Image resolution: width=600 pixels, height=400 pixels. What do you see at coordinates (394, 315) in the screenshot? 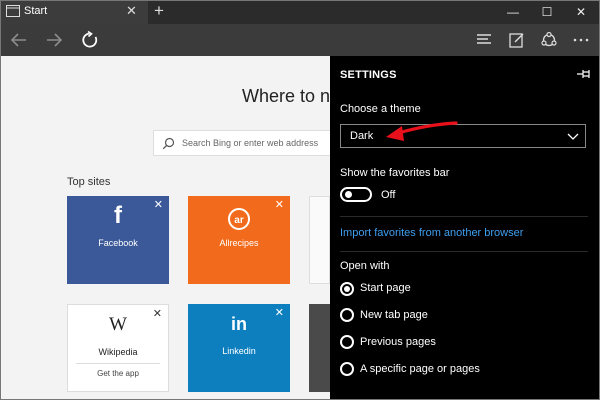
I see `radio-label-new-tab-page: New tab page` at bounding box center [394, 315].